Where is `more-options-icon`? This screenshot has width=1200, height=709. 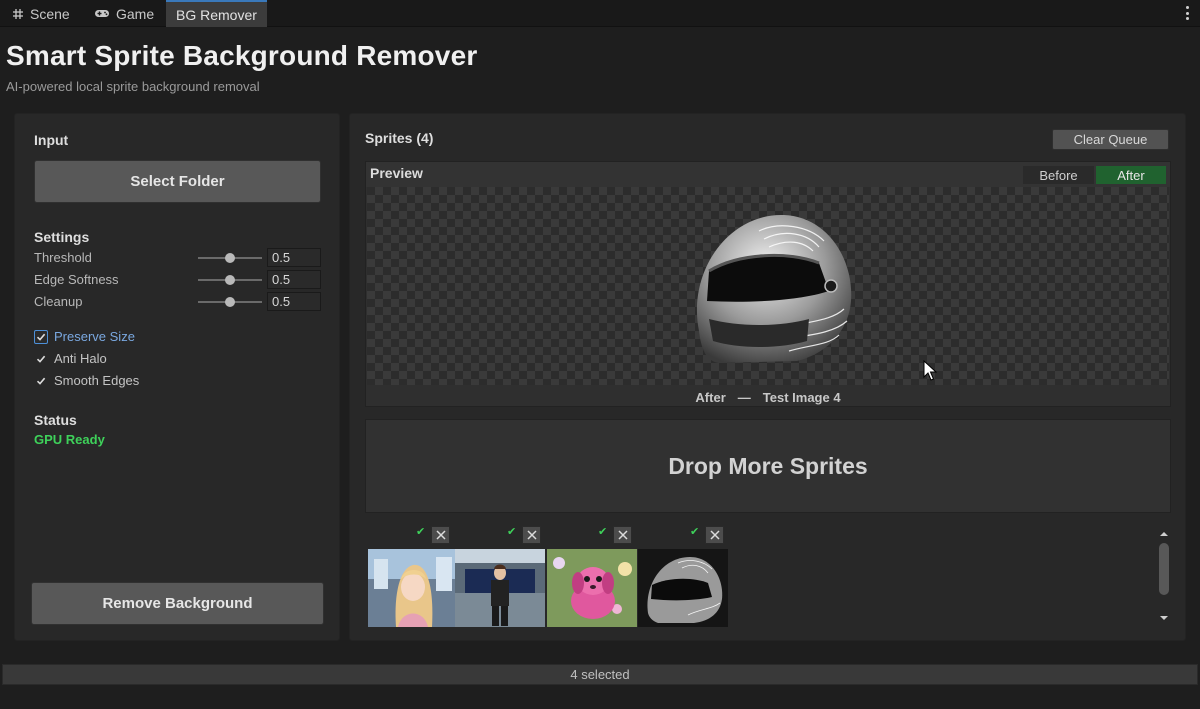 more-options-icon is located at coordinates (1187, 13).